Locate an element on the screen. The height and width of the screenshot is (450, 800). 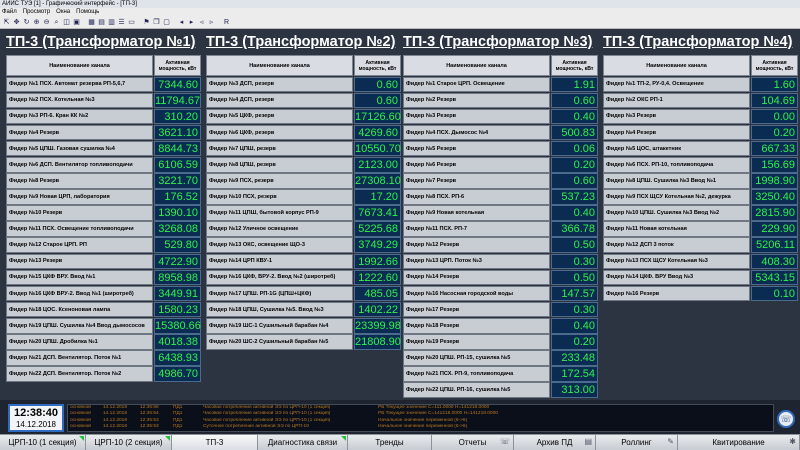
power-value: 21808.90 is located at coordinates (377, 342).